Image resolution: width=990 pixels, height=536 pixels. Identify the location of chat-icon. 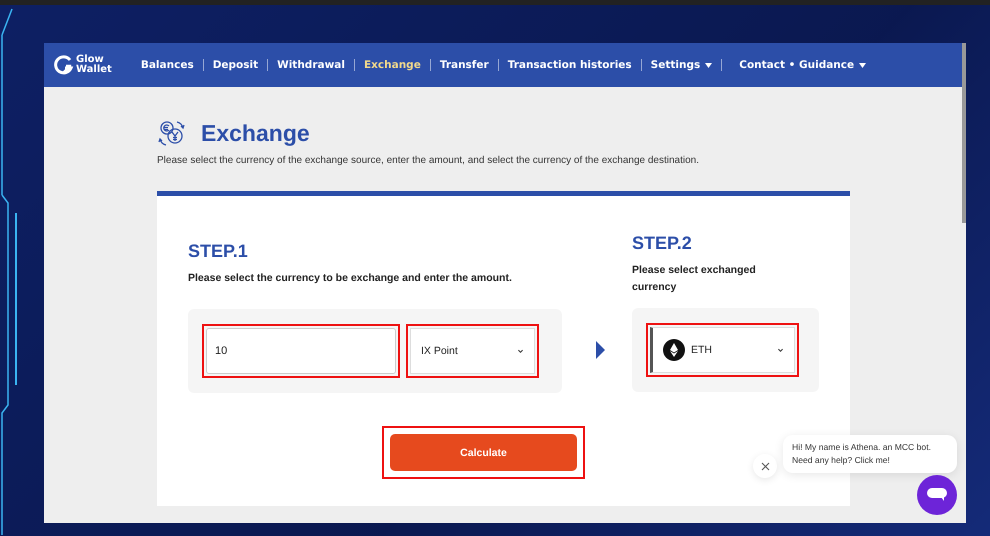
(937, 495).